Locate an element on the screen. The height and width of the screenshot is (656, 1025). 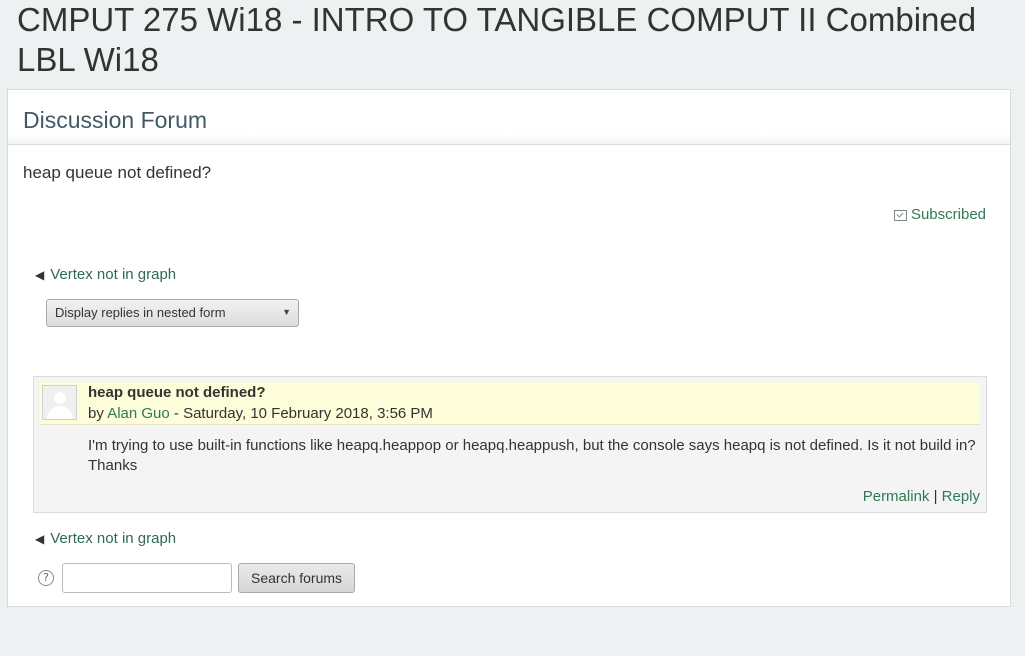
chevron-down-icon: ▼ is located at coordinates (286, 312).